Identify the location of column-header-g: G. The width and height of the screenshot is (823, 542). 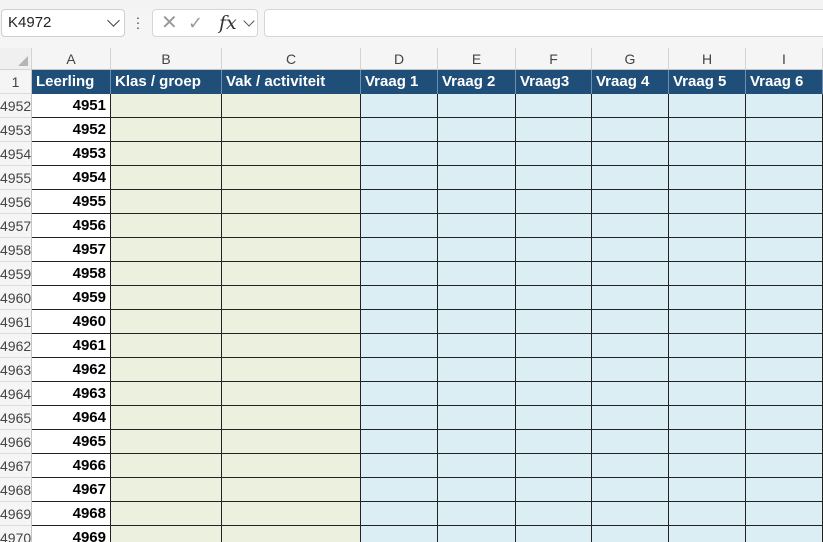
(630, 59).